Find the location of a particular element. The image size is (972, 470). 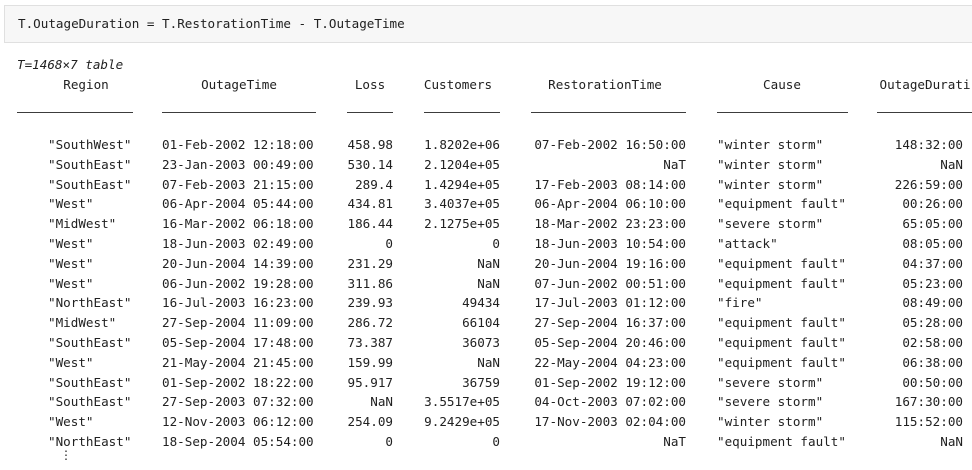

cell-loss: 289.4 is located at coordinates (374, 184).